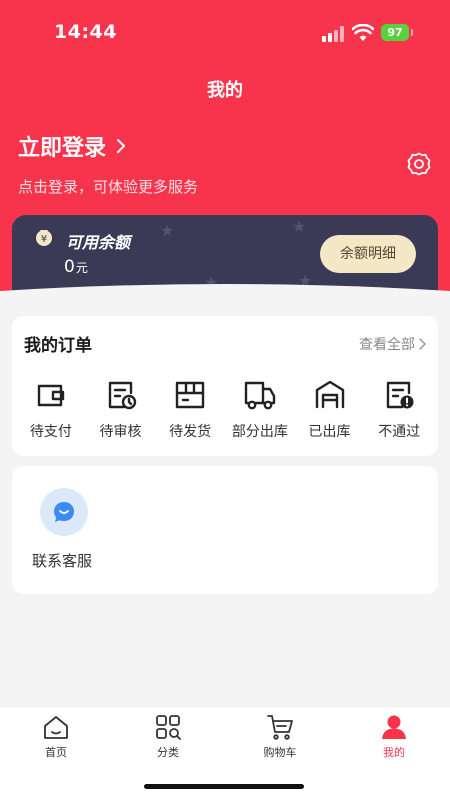 This screenshot has height=800, width=450. I want to click on truck-icon, so click(260, 395).